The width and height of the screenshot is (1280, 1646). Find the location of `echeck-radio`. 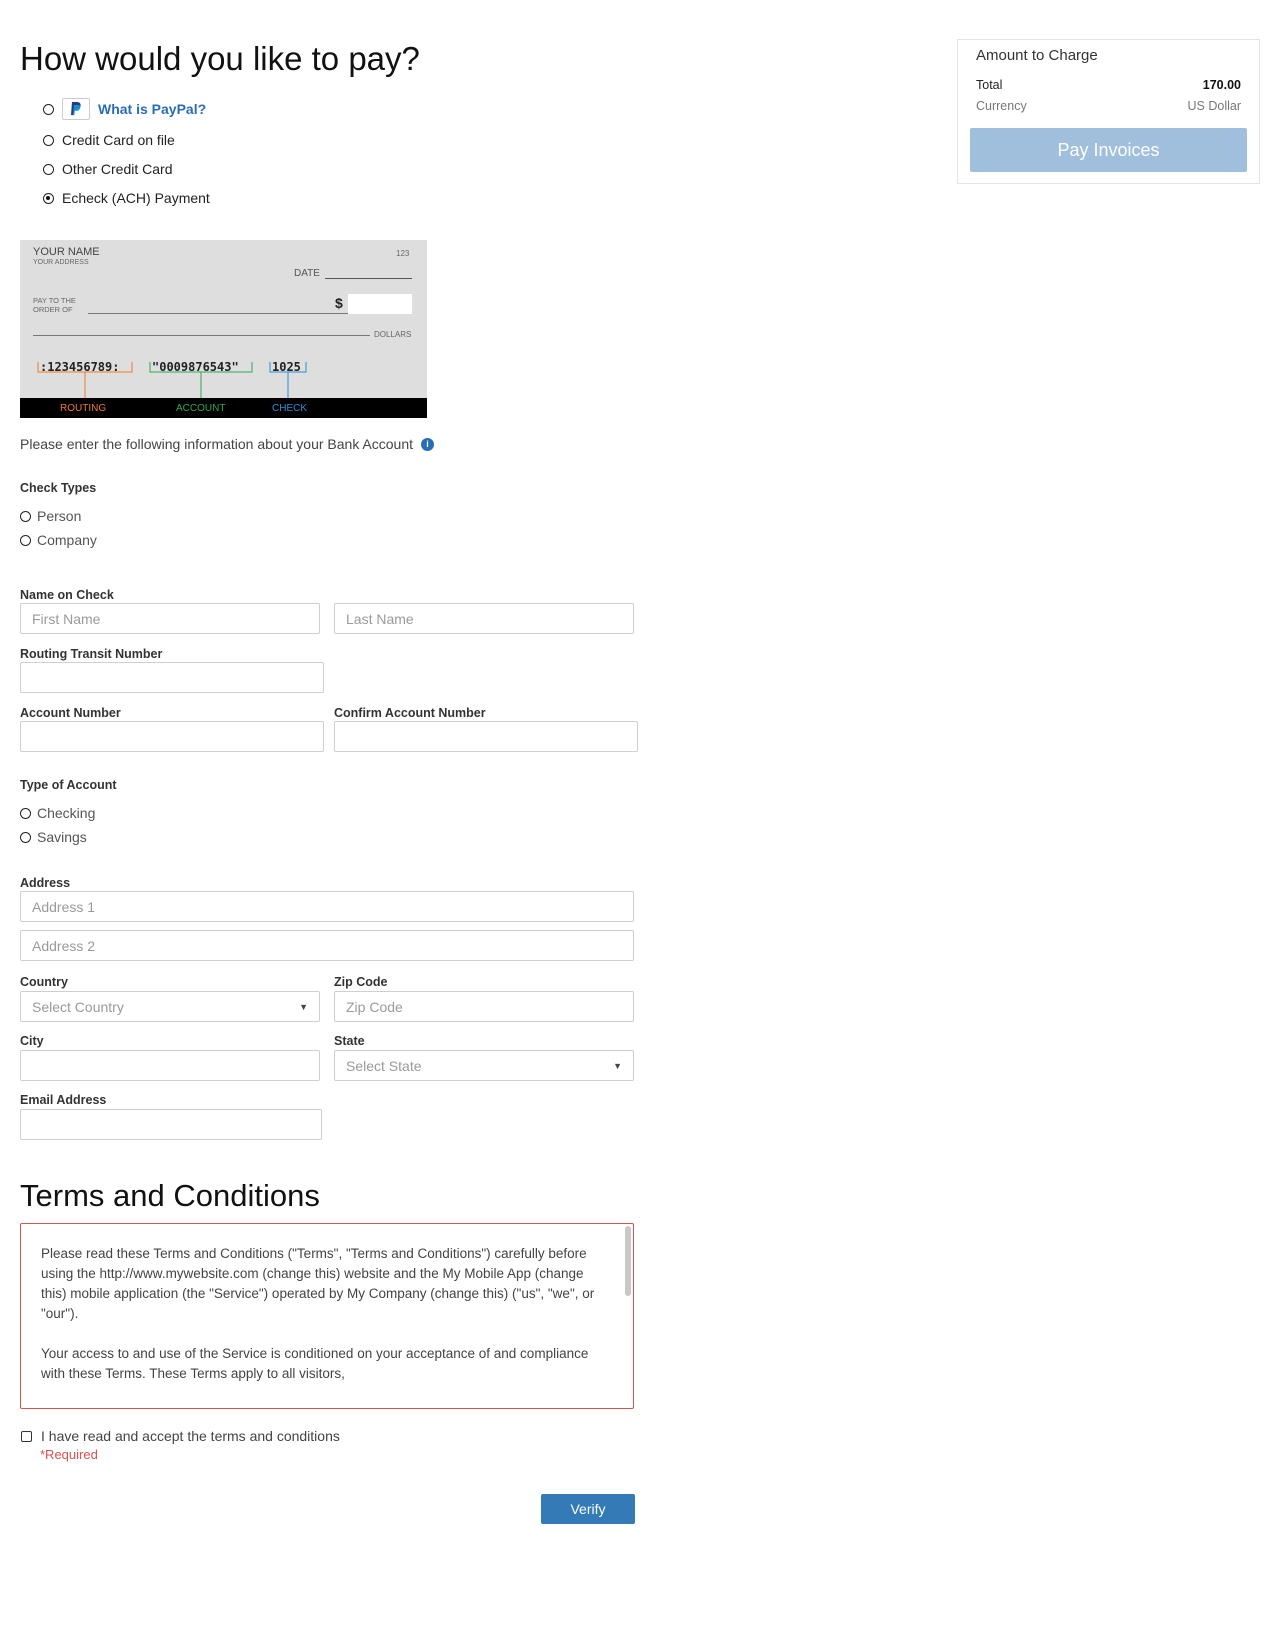

echeck-radio is located at coordinates (48, 198).